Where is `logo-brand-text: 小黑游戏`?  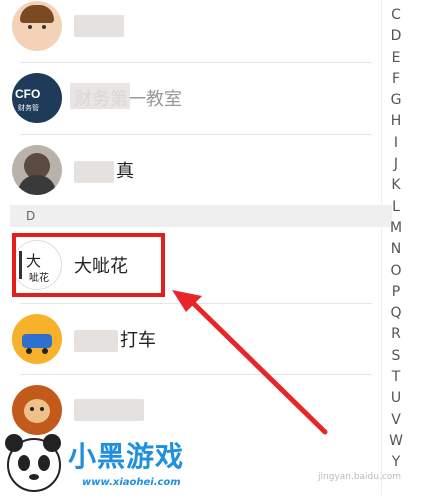 logo-brand-text: 小黑游戏 is located at coordinates (126, 456).